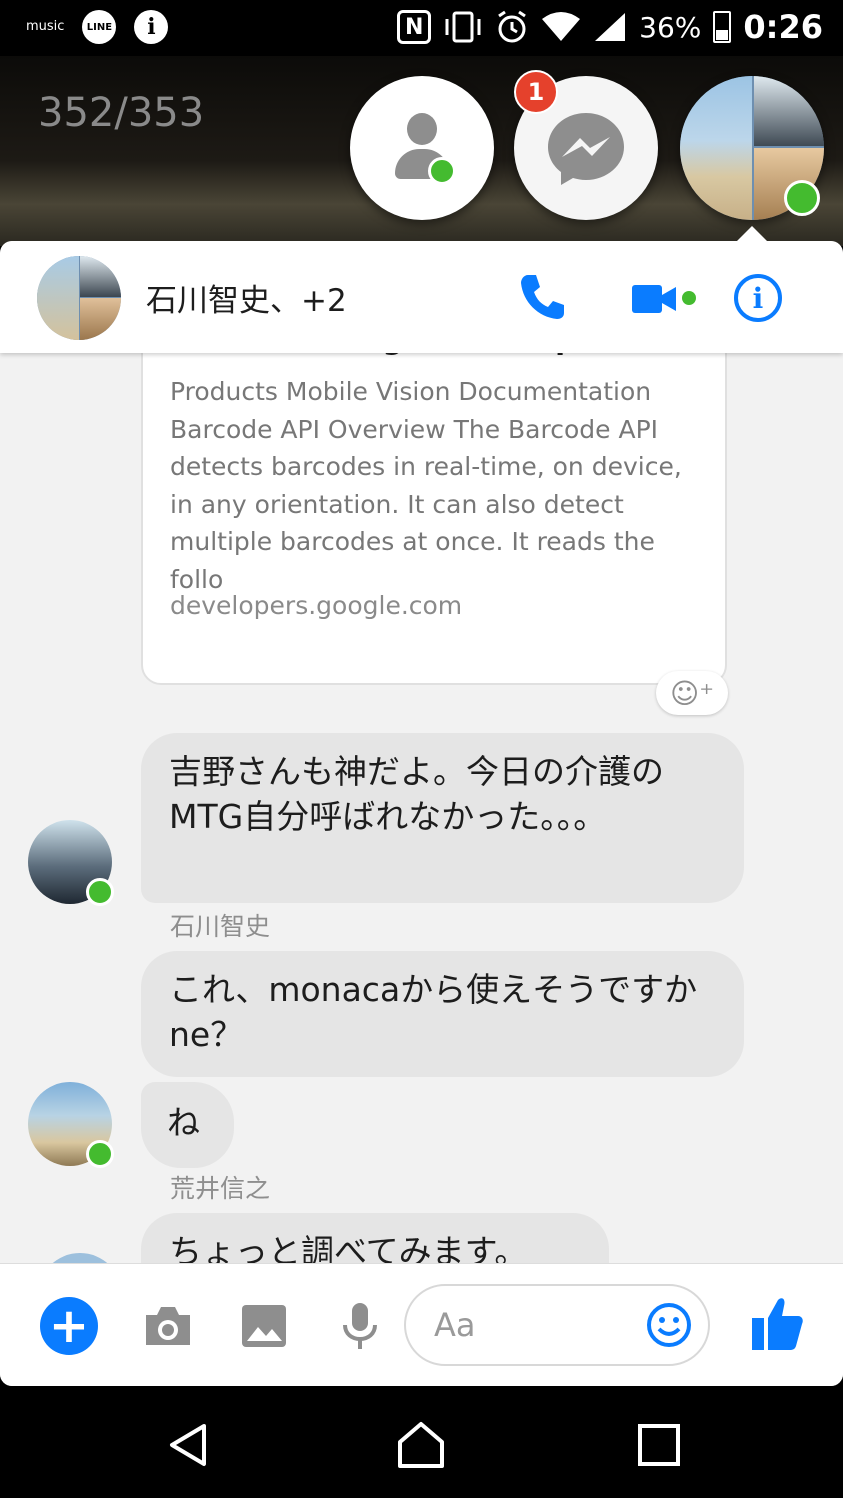 This screenshot has height=1498, width=843. Describe the element at coordinates (99, 27) in the screenshot. I see `line-app-icon: LINE` at that location.